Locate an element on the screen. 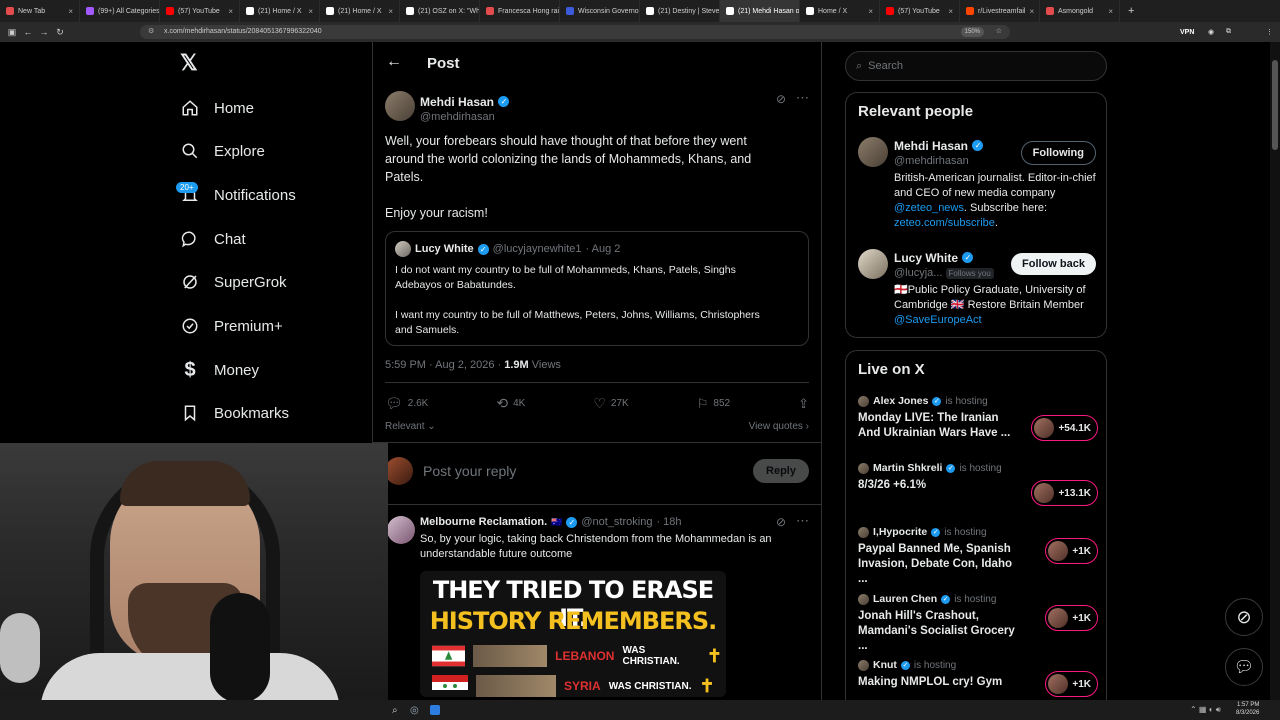  sort-dropdown: Relevant ⌄ is located at coordinates (410, 426).